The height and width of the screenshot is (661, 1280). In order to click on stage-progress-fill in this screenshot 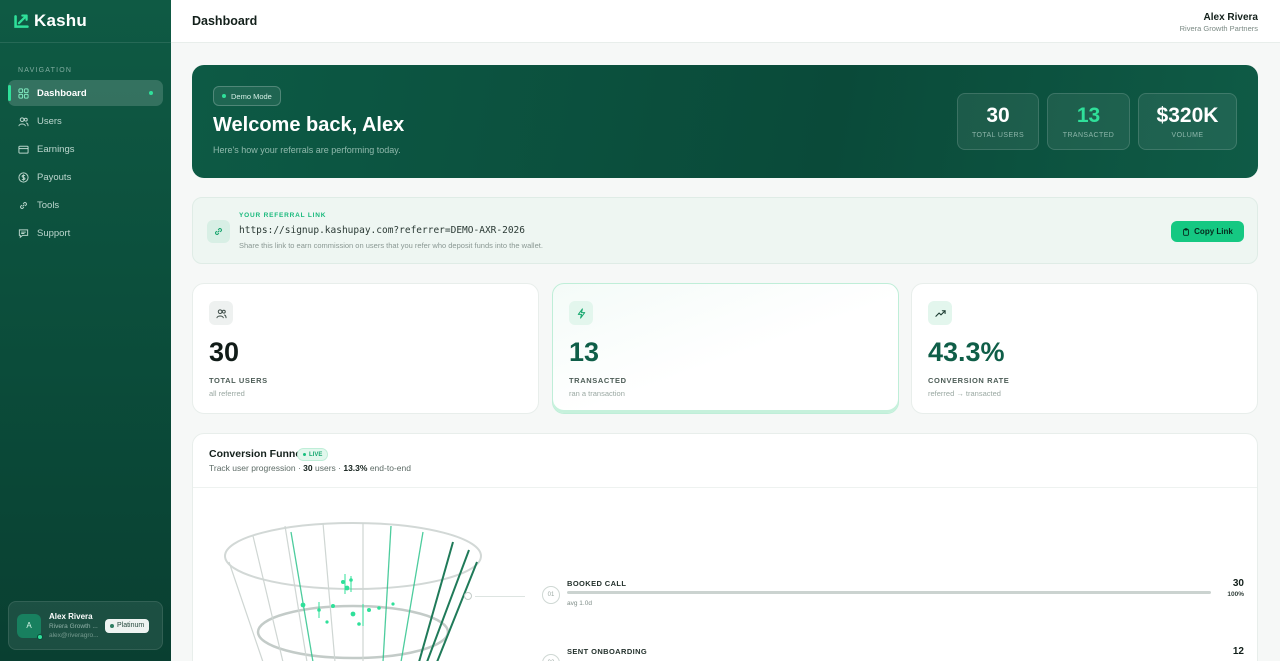, I will do `click(889, 592)`.